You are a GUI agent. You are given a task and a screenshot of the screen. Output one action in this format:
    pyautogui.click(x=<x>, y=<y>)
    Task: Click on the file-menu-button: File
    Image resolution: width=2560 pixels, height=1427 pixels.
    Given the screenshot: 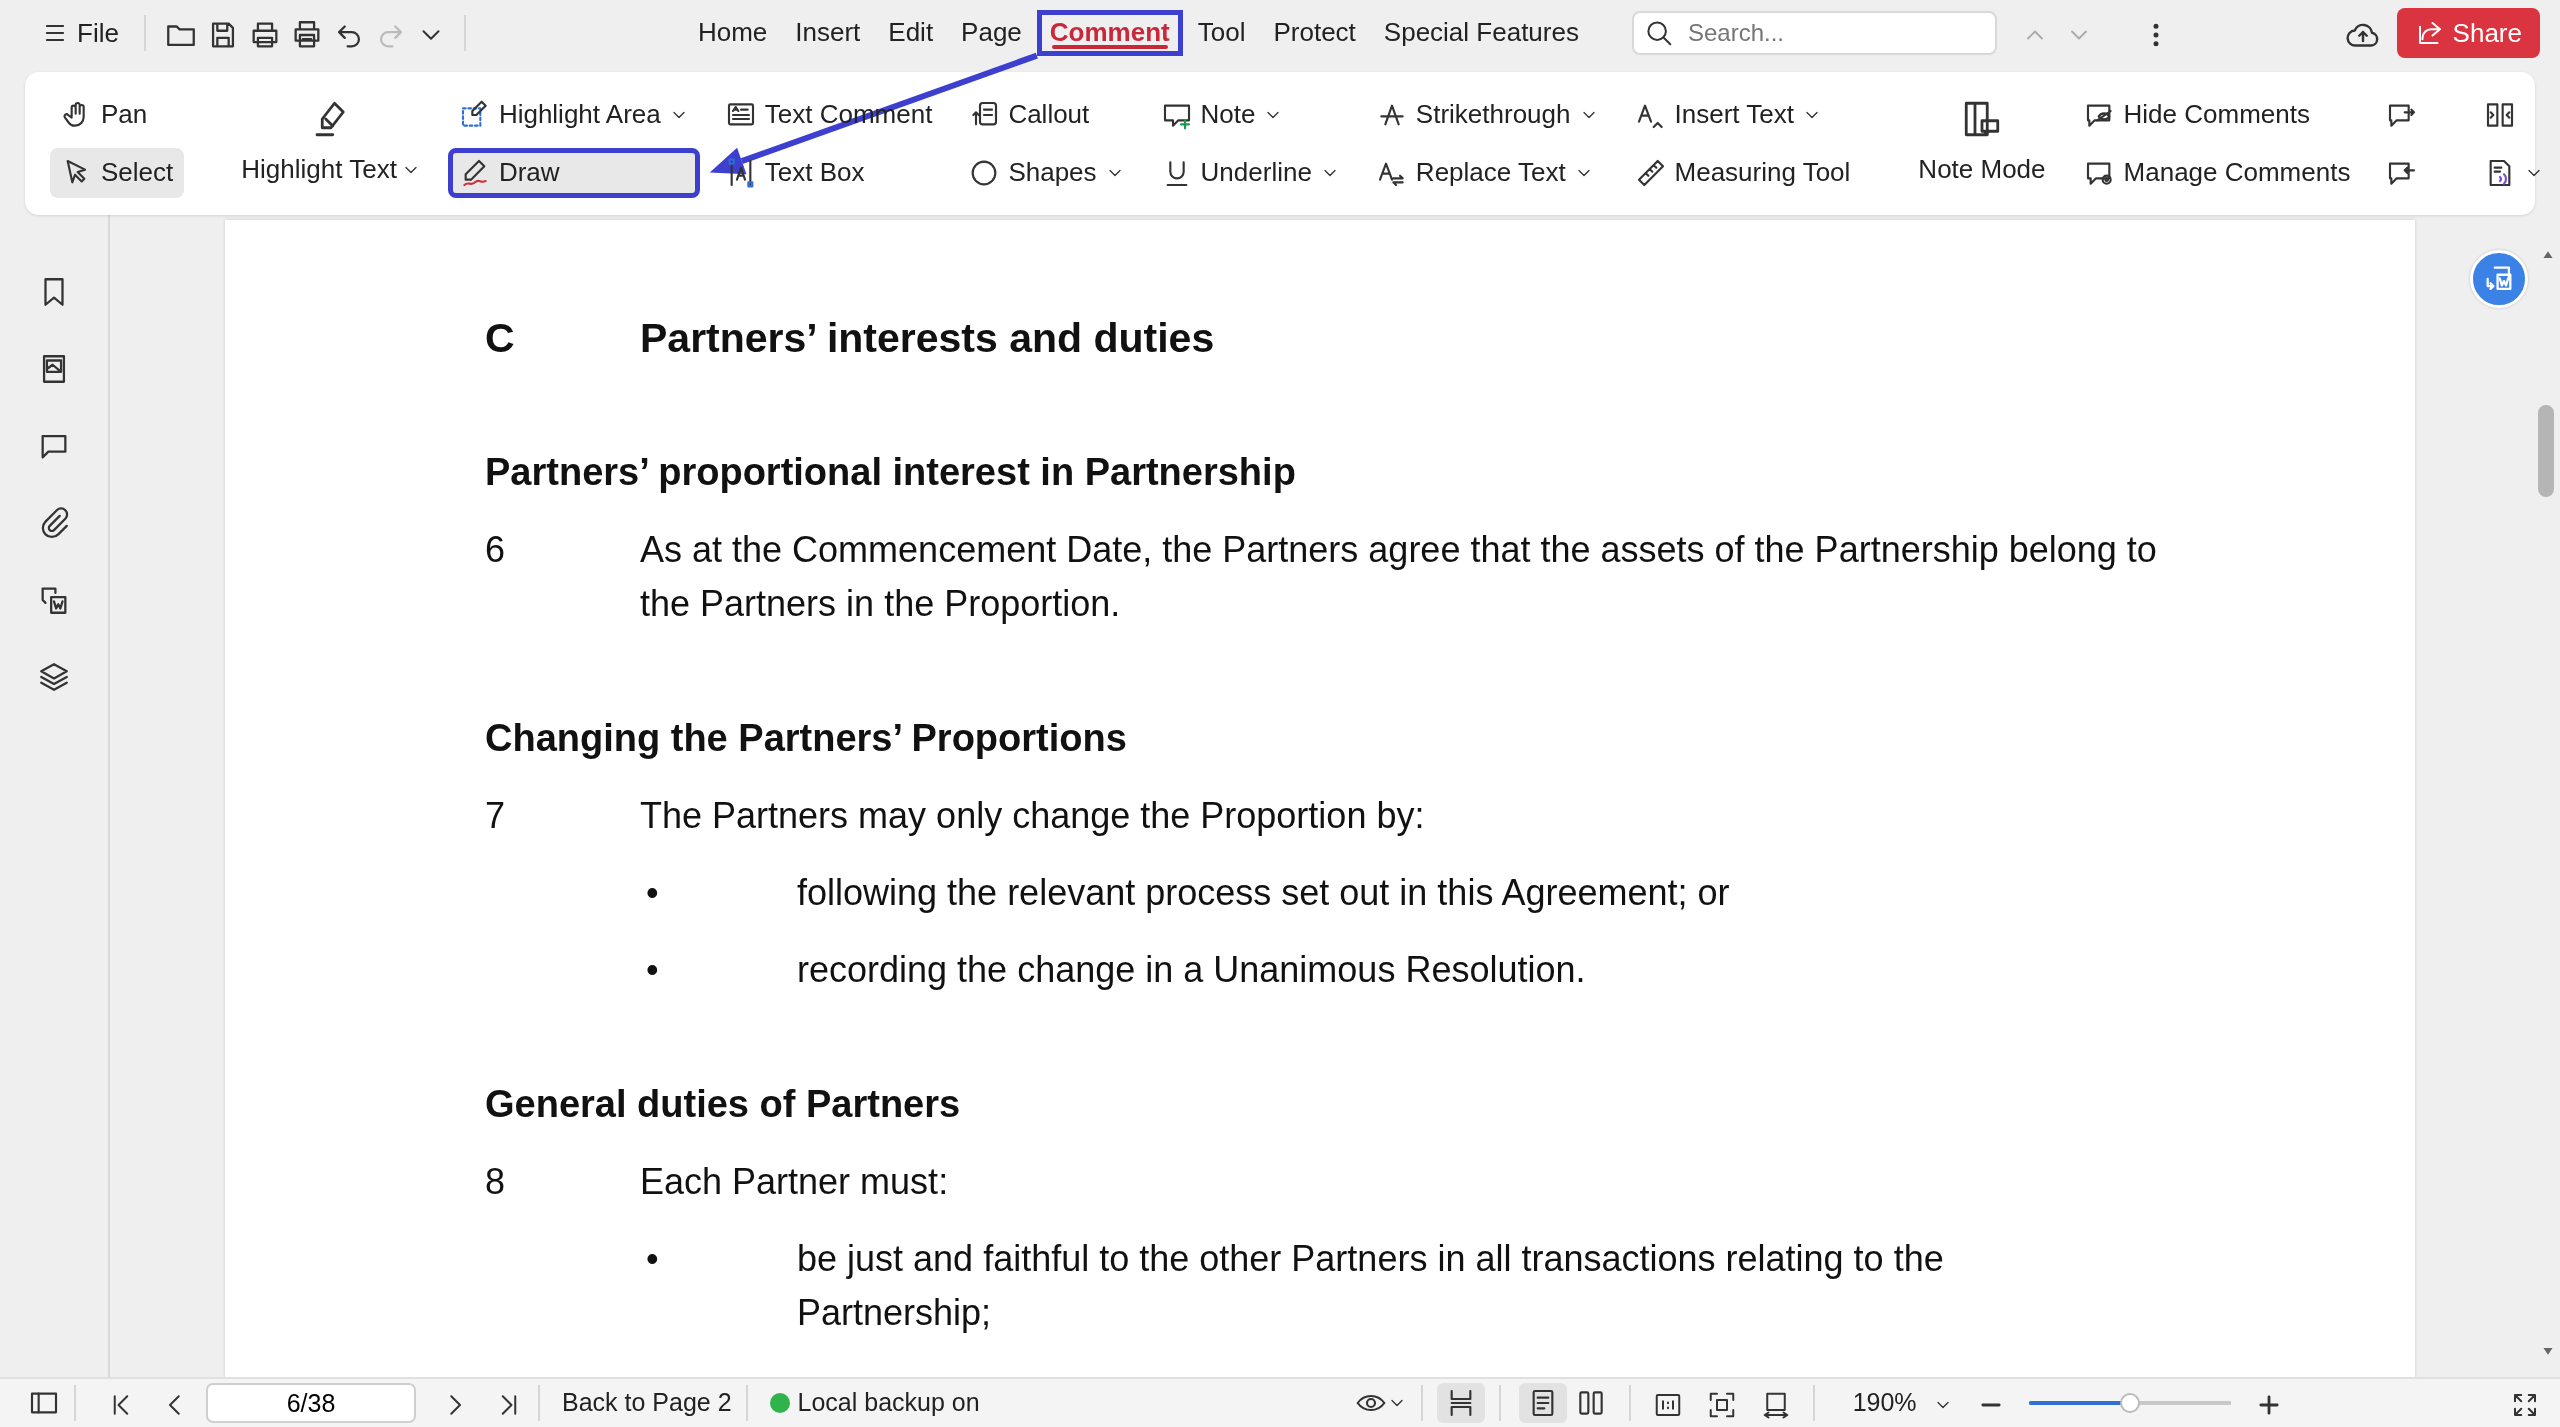 What is the action you would take?
    pyautogui.click(x=80, y=33)
    